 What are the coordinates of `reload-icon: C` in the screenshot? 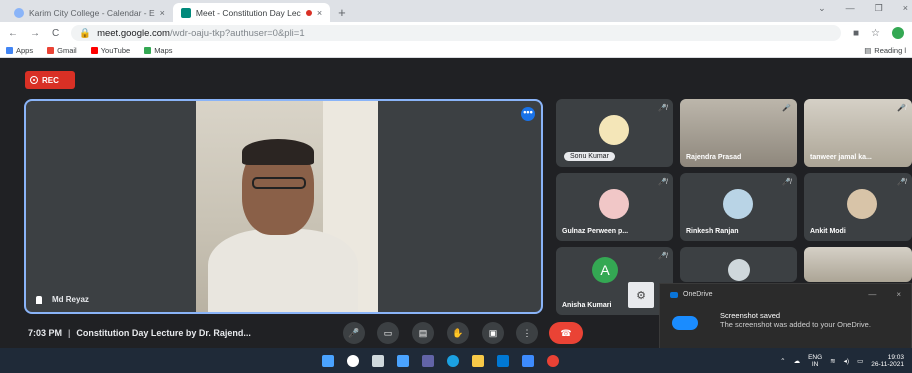 It's located at (55, 33).